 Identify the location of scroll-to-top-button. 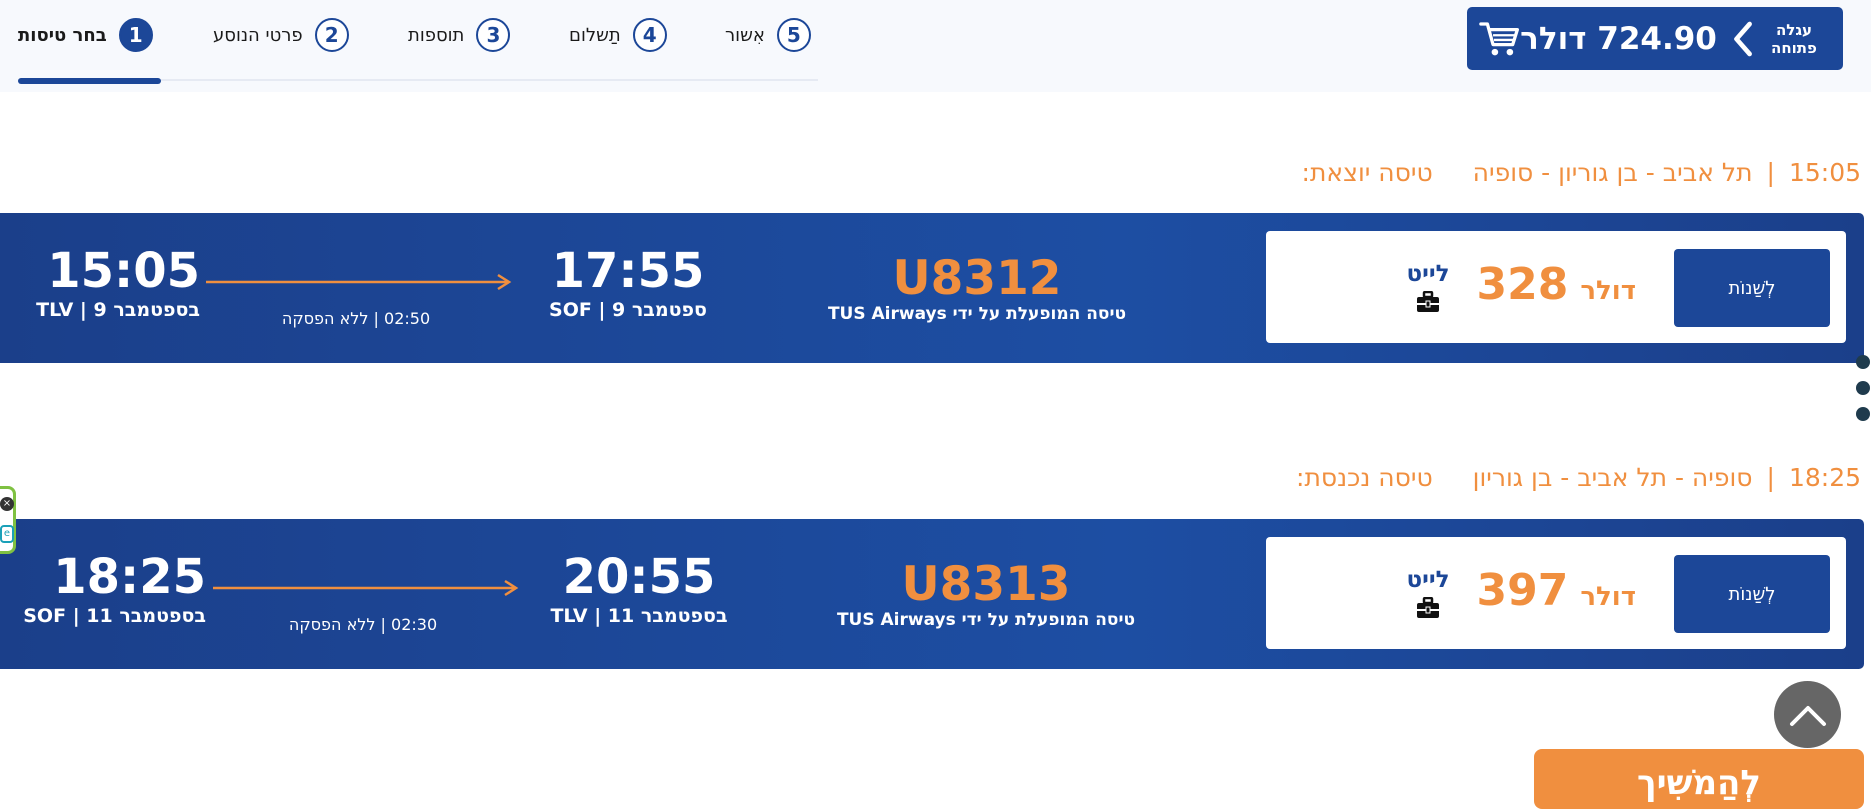
(1807, 714).